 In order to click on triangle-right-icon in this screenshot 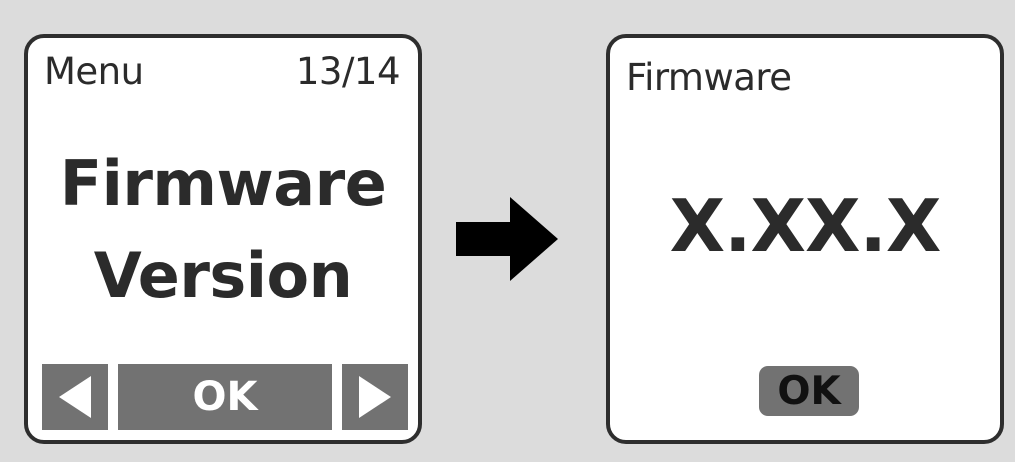, I will do `click(375, 397)`.